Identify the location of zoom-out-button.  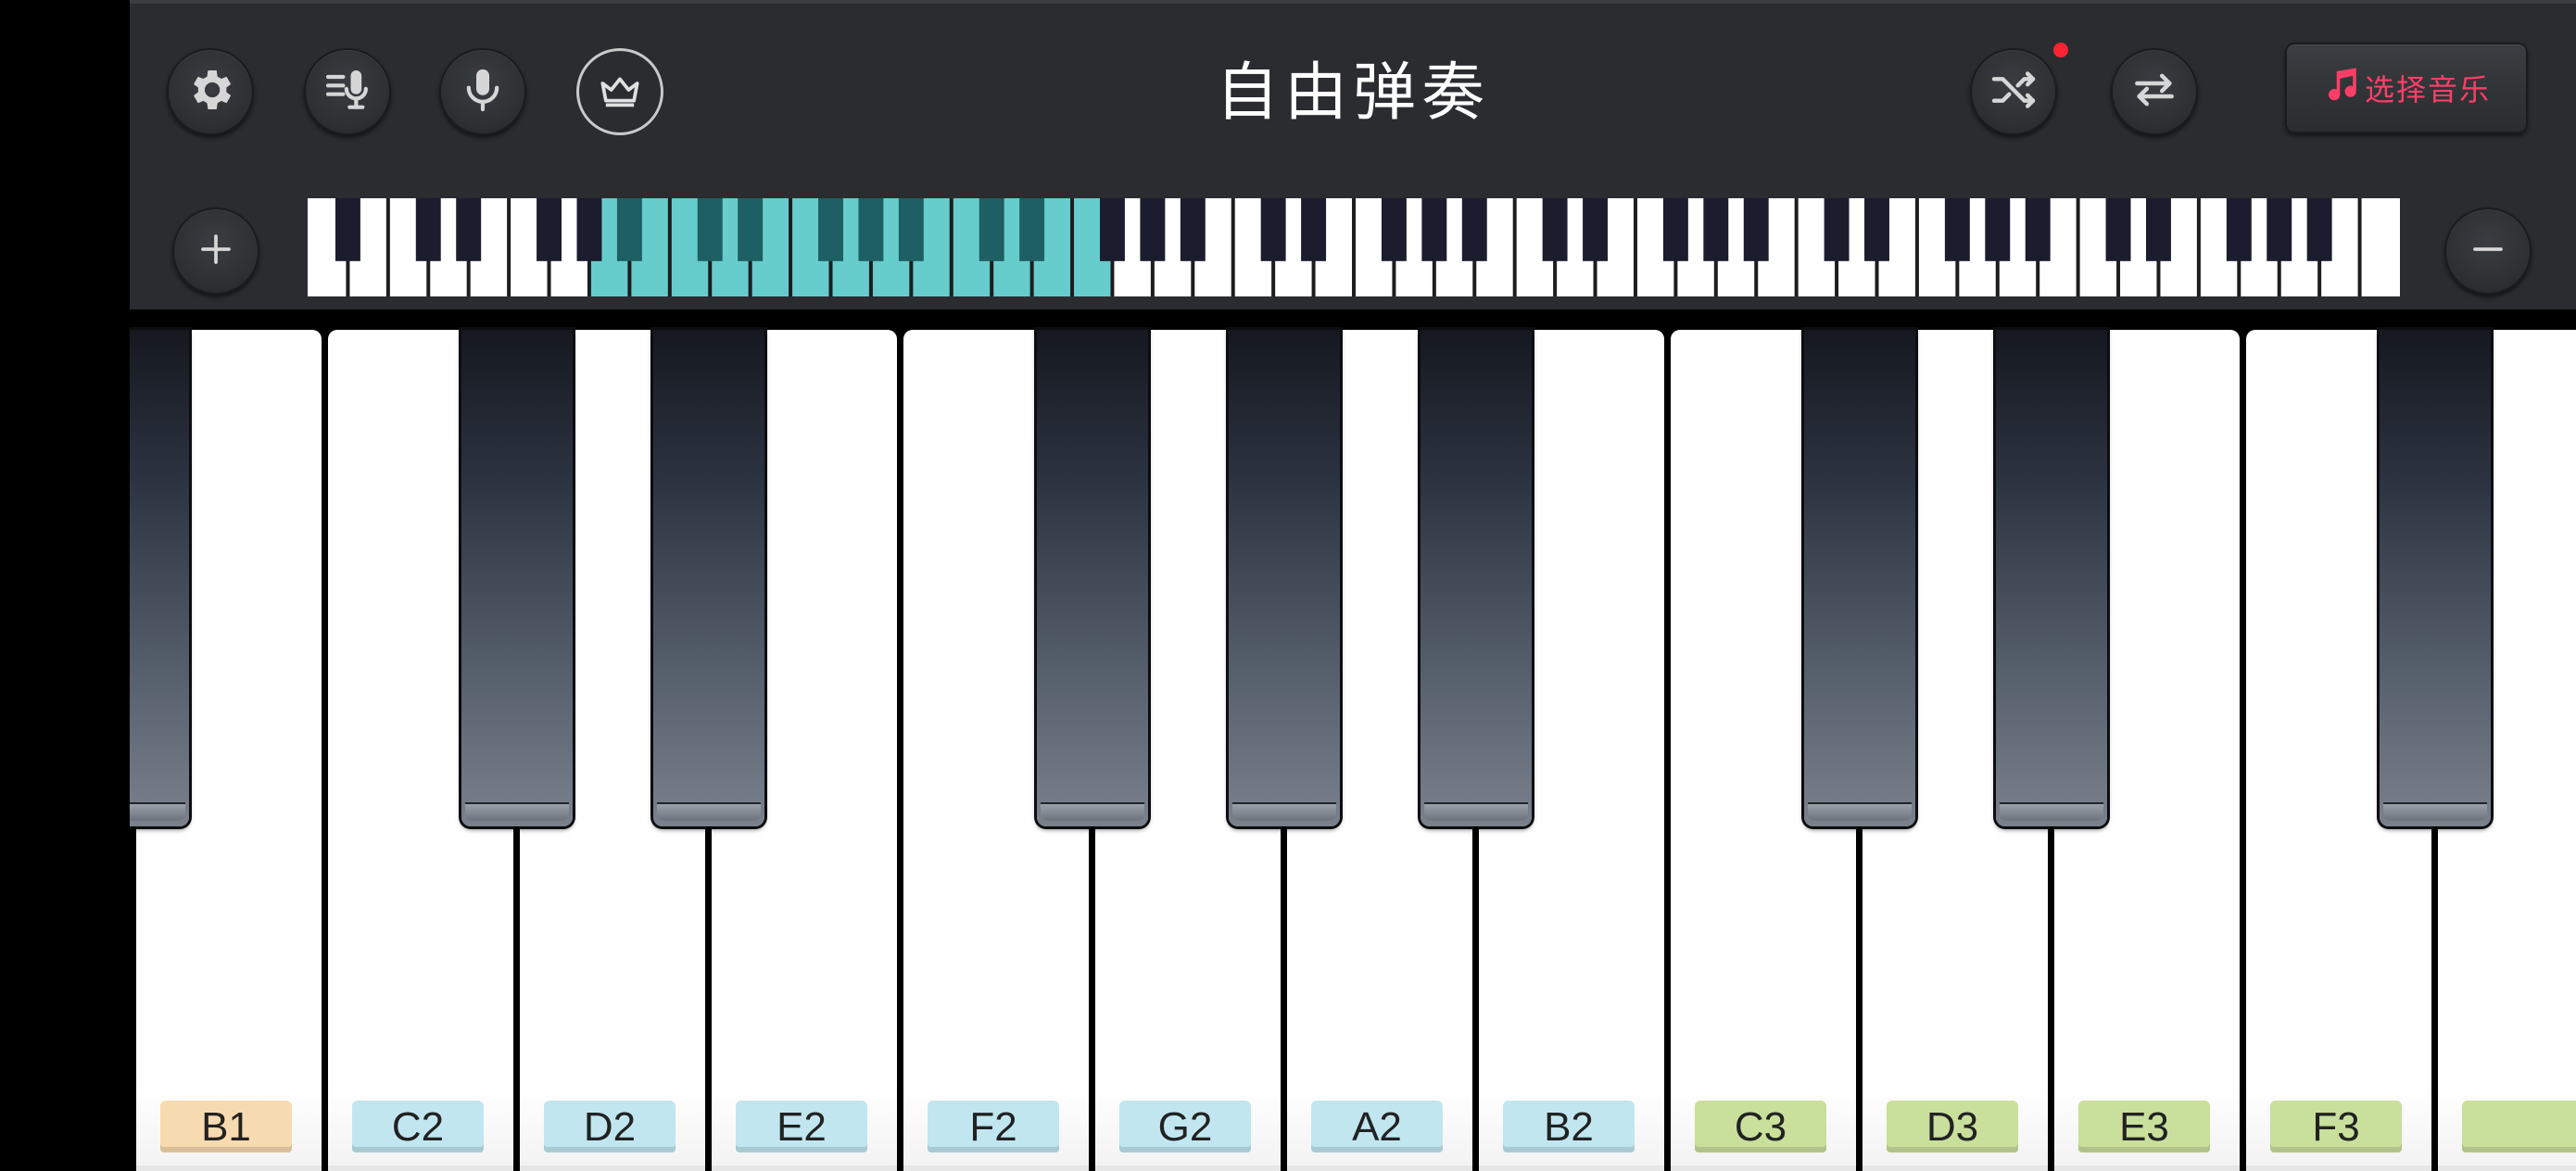
(2488, 252).